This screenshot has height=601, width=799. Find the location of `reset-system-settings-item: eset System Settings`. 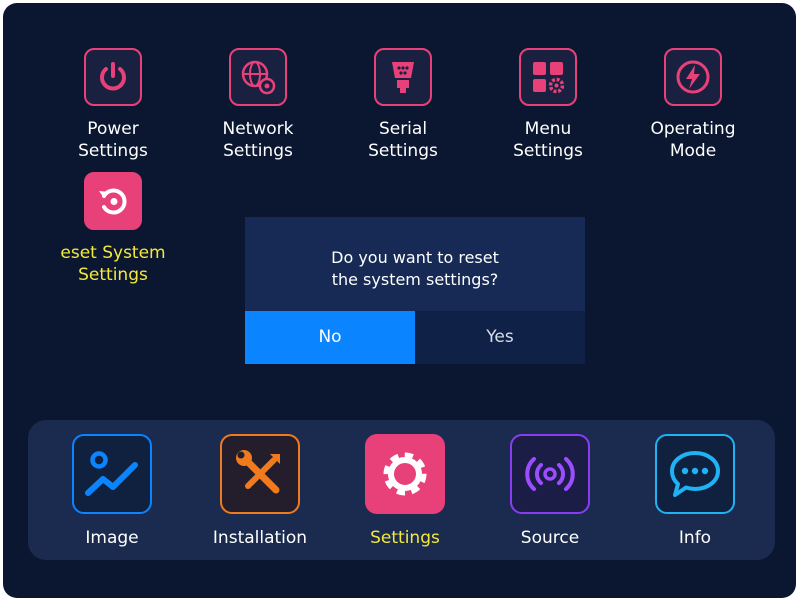

reset-system-settings-item: eset System Settings is located at coordinates (113, 229).